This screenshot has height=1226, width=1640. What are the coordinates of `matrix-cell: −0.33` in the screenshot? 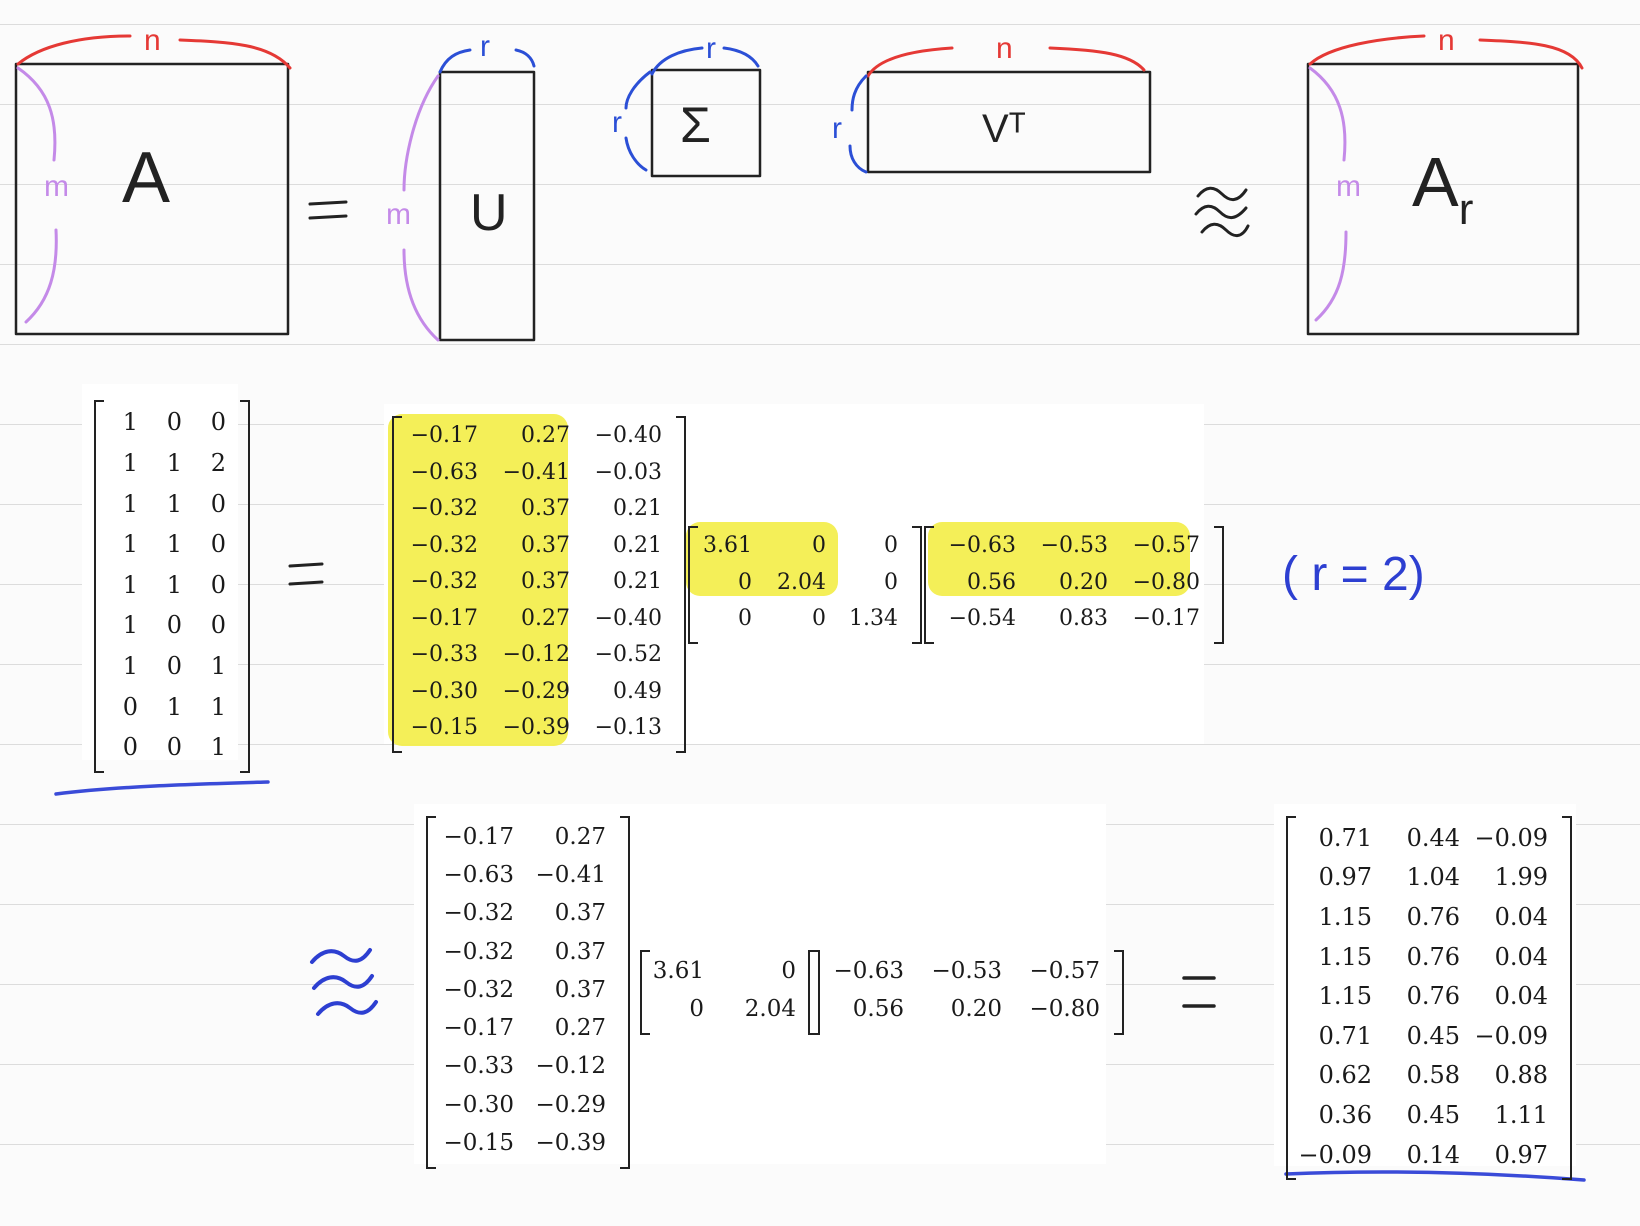 It's located at (478, 1066).